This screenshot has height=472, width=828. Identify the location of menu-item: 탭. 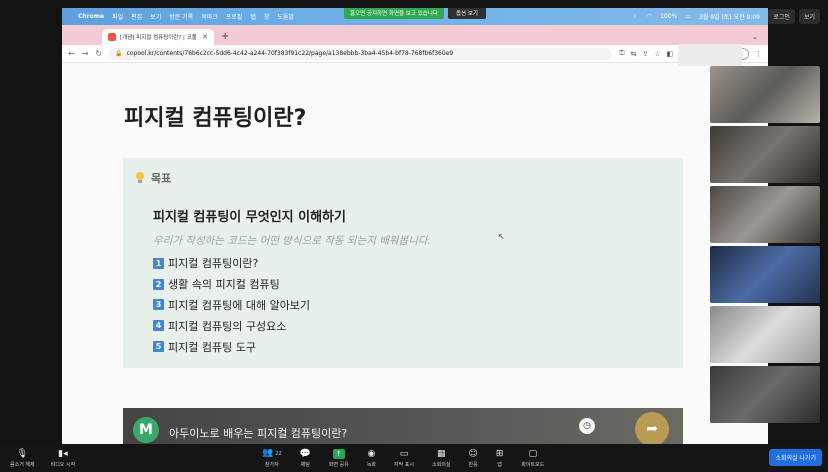
(253, 16).